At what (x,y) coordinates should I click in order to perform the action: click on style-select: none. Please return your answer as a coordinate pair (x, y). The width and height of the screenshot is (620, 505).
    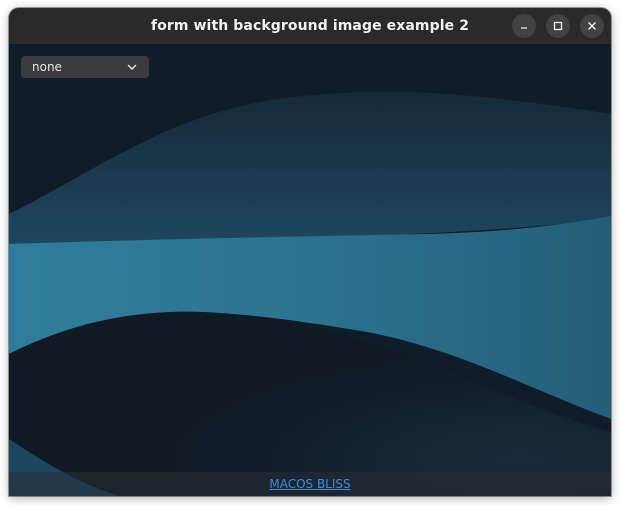
    Looking at the image, I should click on (85, 67).